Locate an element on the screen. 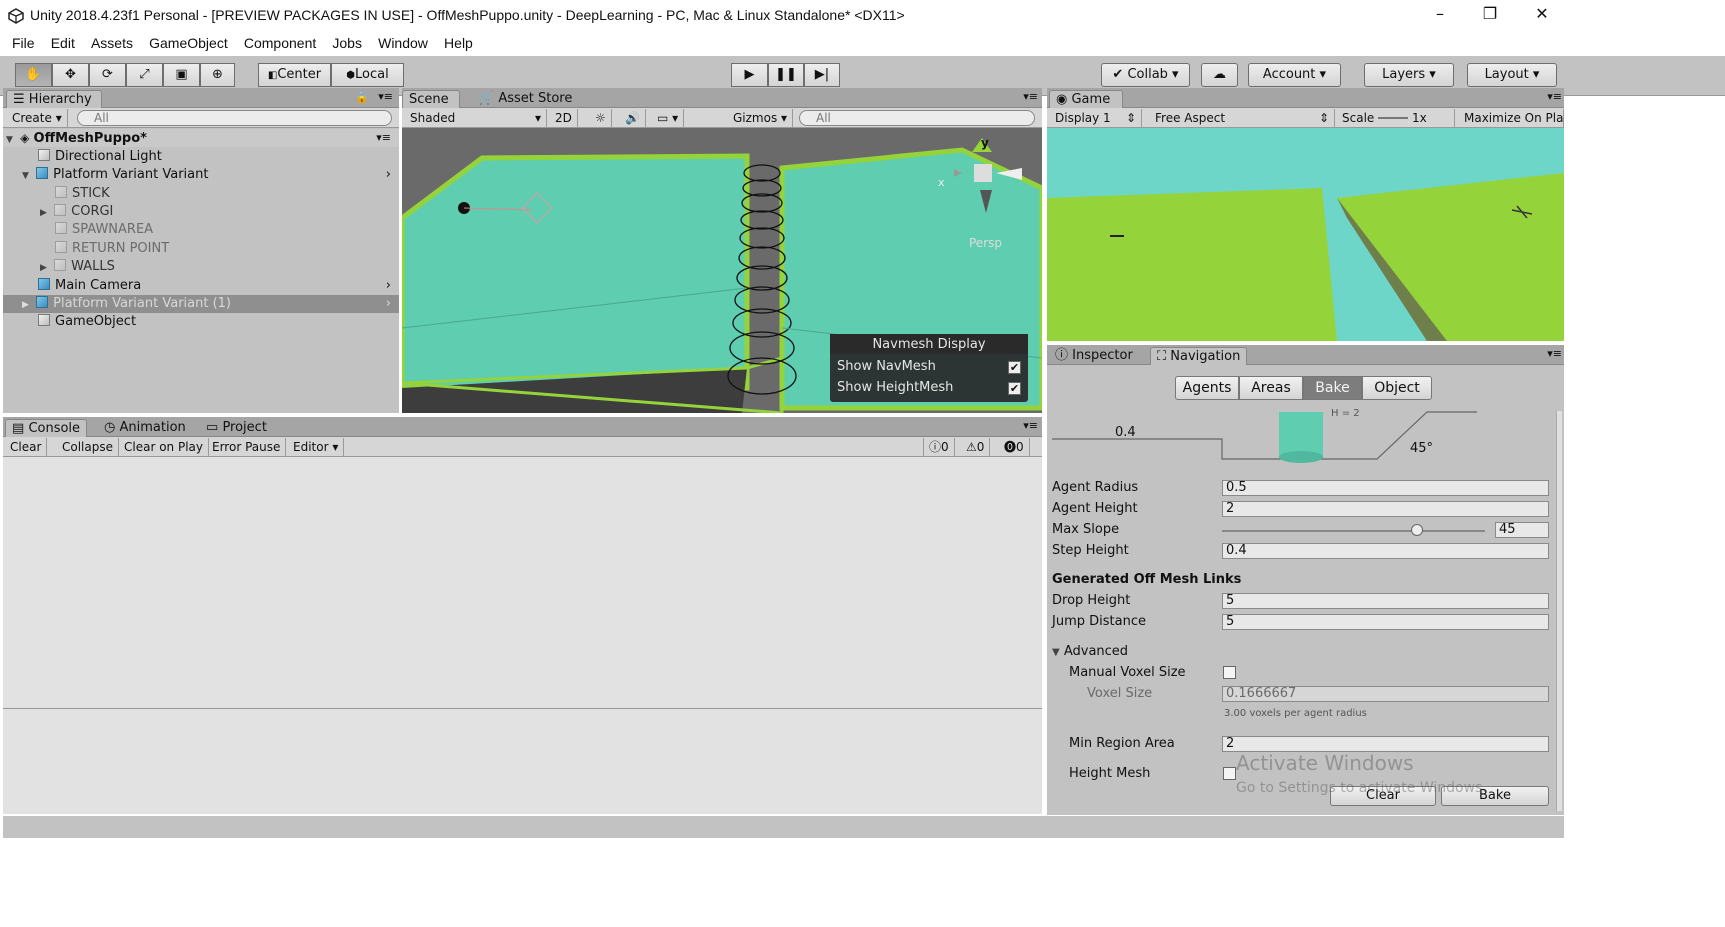  maximize-on-play-toggle: Maximize On Play is located at coordinates (1511, 118).